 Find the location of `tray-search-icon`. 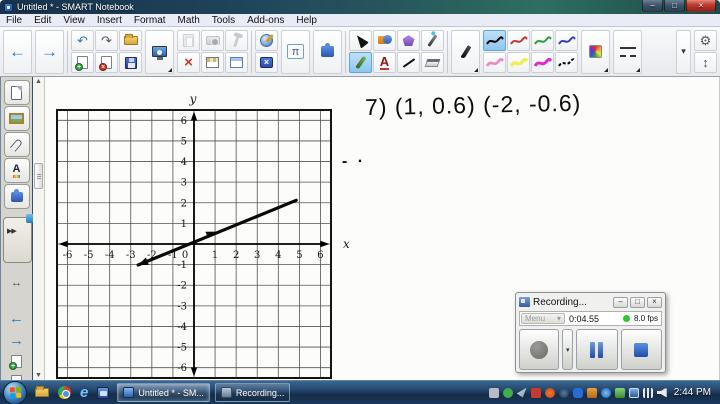

tray-search-icon is located at coordinates (563, 392).